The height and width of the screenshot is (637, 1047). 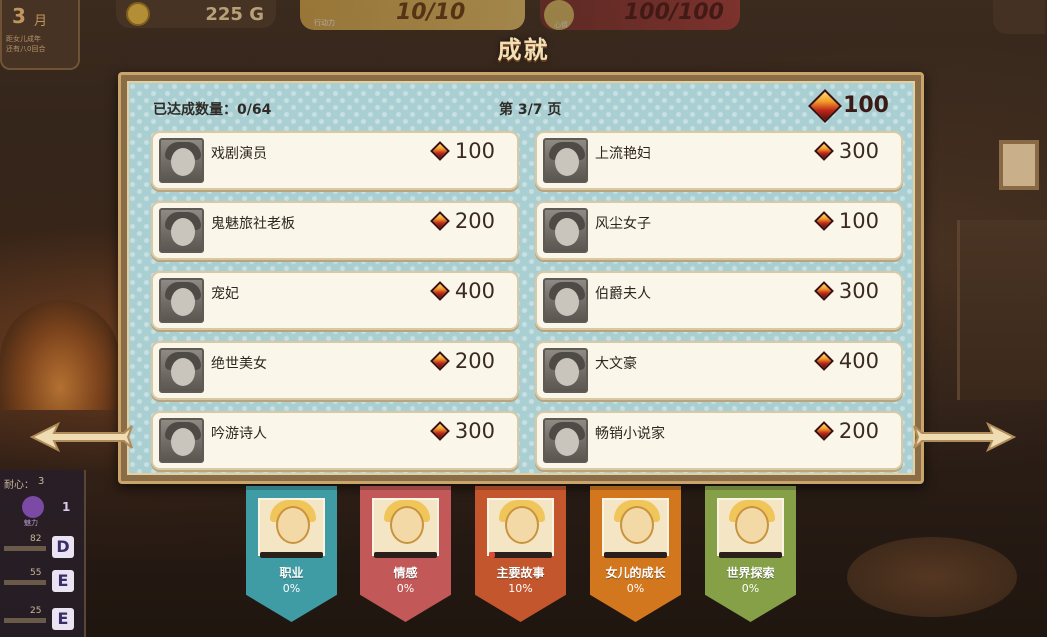 I want to click on patience-value: 3, so click(x=41, y=481).